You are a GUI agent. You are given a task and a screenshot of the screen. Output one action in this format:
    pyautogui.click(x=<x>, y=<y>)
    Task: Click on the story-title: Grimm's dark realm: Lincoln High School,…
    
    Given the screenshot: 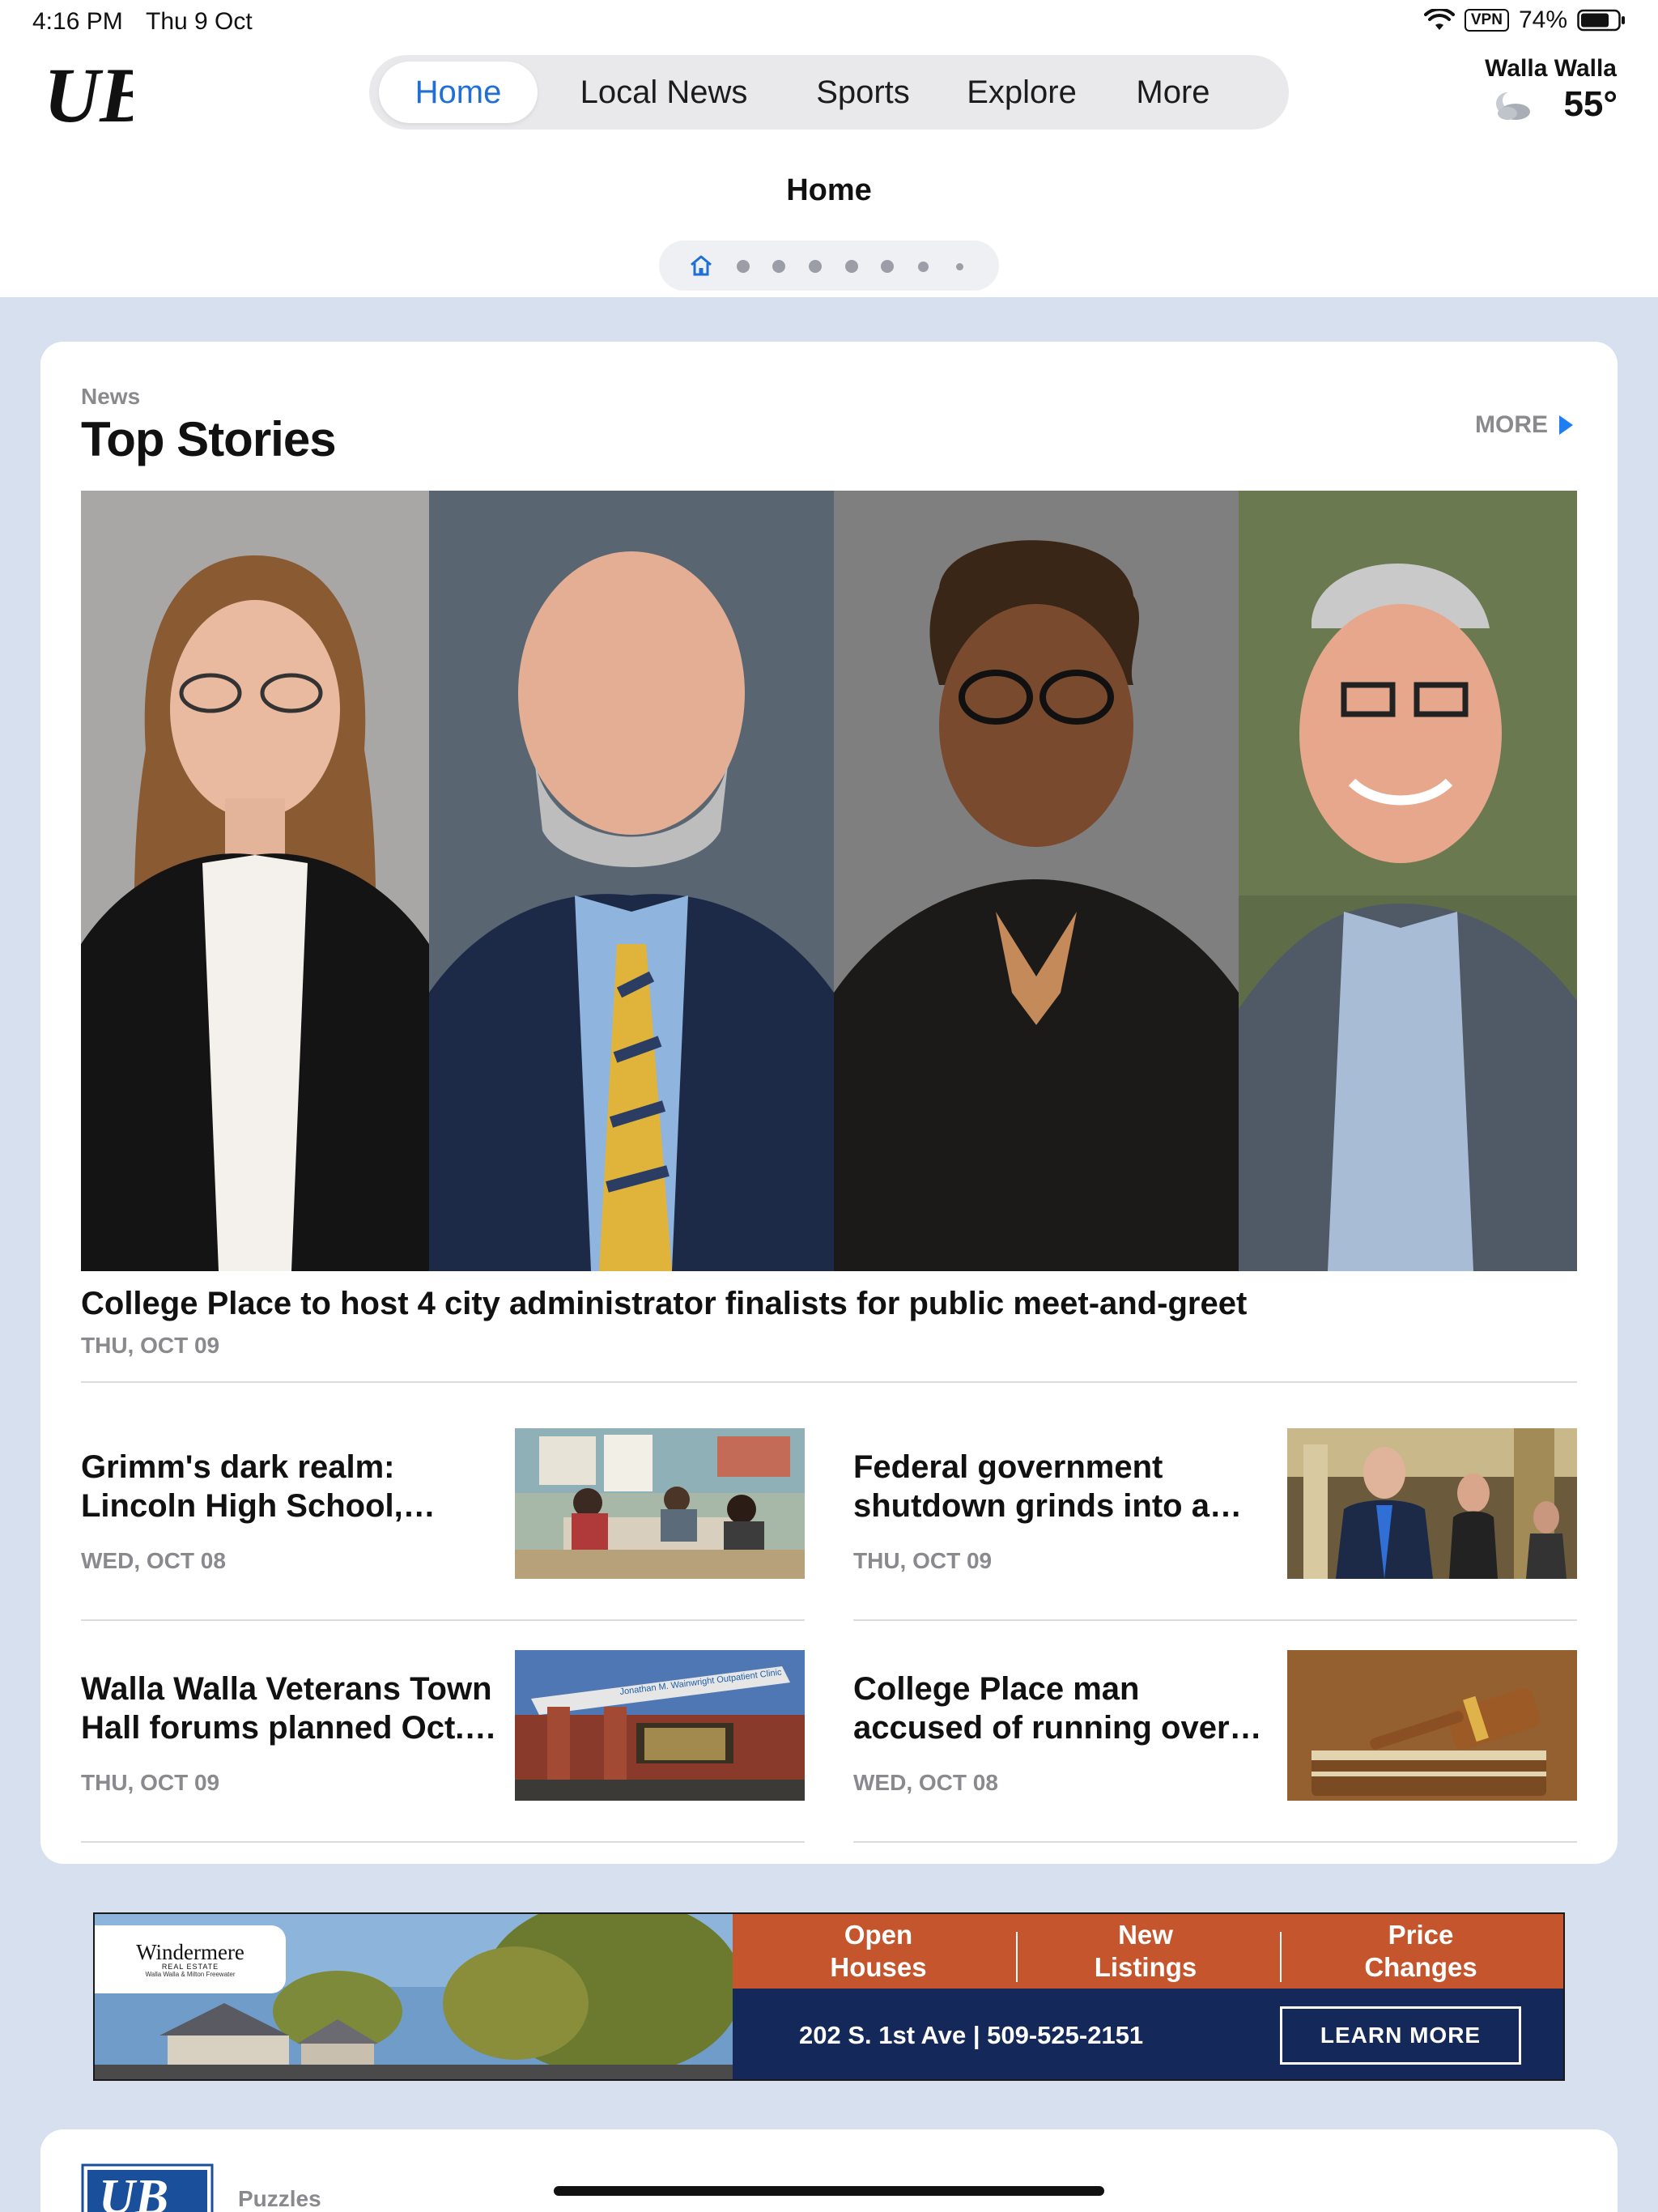 What is the action you would take?
    pyautogui.click(x=291, y=1487)
    